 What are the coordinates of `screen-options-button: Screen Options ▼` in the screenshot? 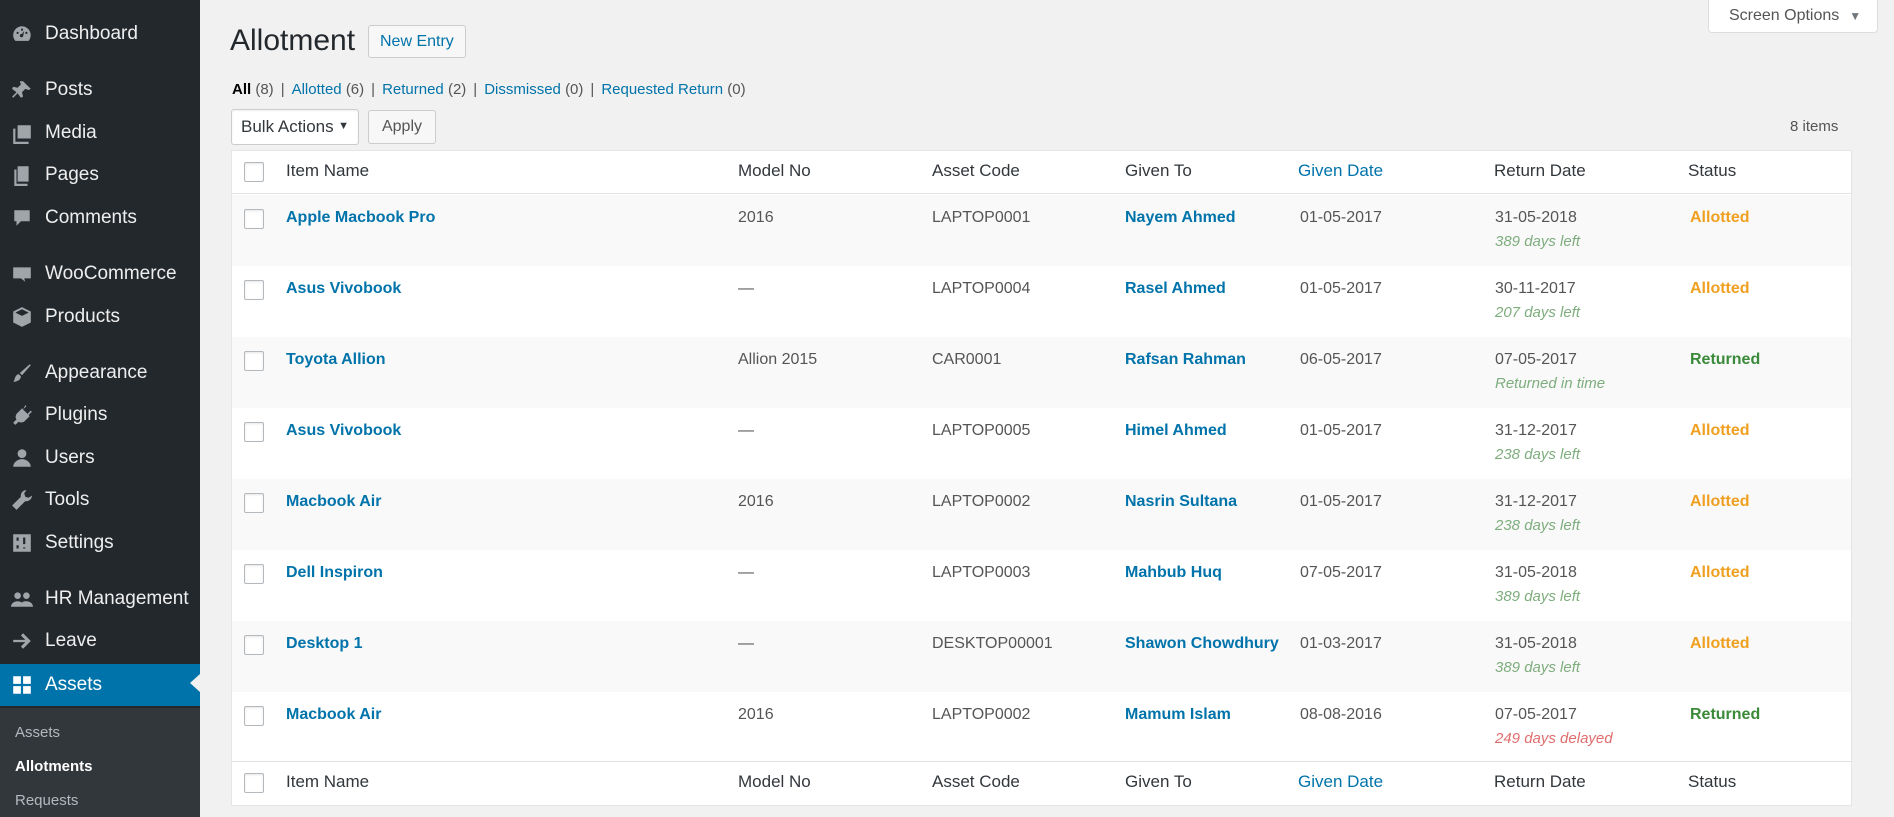 It's located at (1793, 16).